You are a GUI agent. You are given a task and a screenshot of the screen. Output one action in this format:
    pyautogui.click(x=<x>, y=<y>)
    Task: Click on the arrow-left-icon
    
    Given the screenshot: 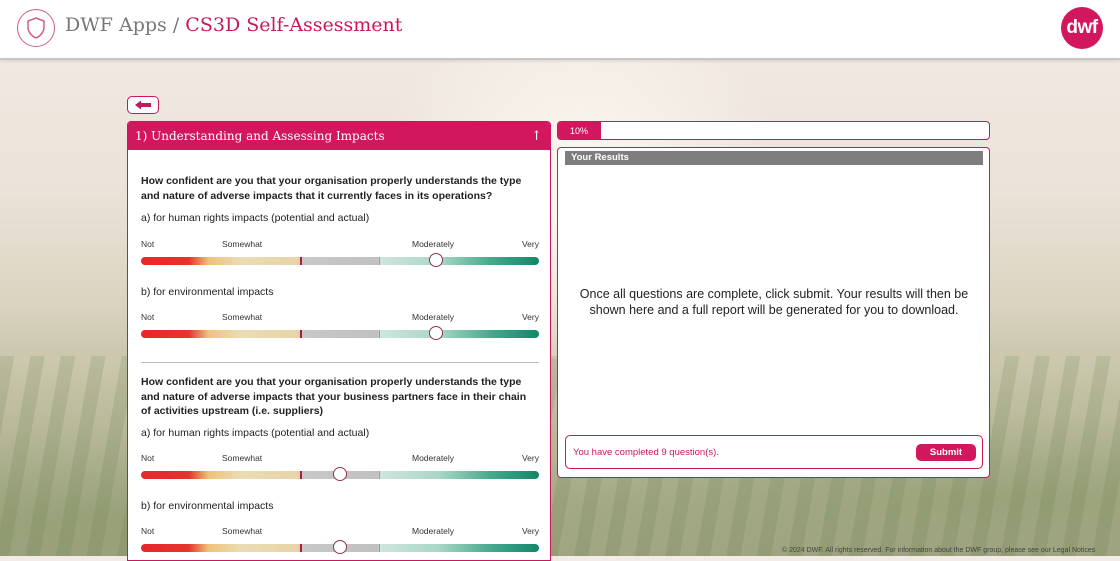 What is the action you would take?
    pyautogui.click(x=143, y=105)
    